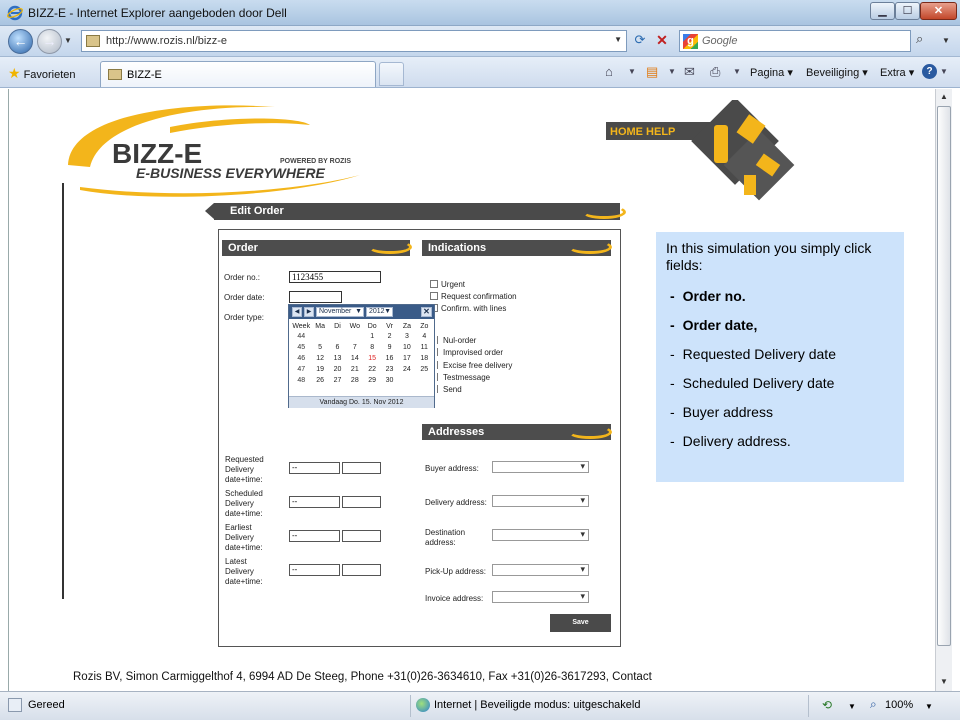  What do you see at coordinates (424, 347) in the screenshot?
I see `calendar-day: 11` at bounding box center [424, 347].